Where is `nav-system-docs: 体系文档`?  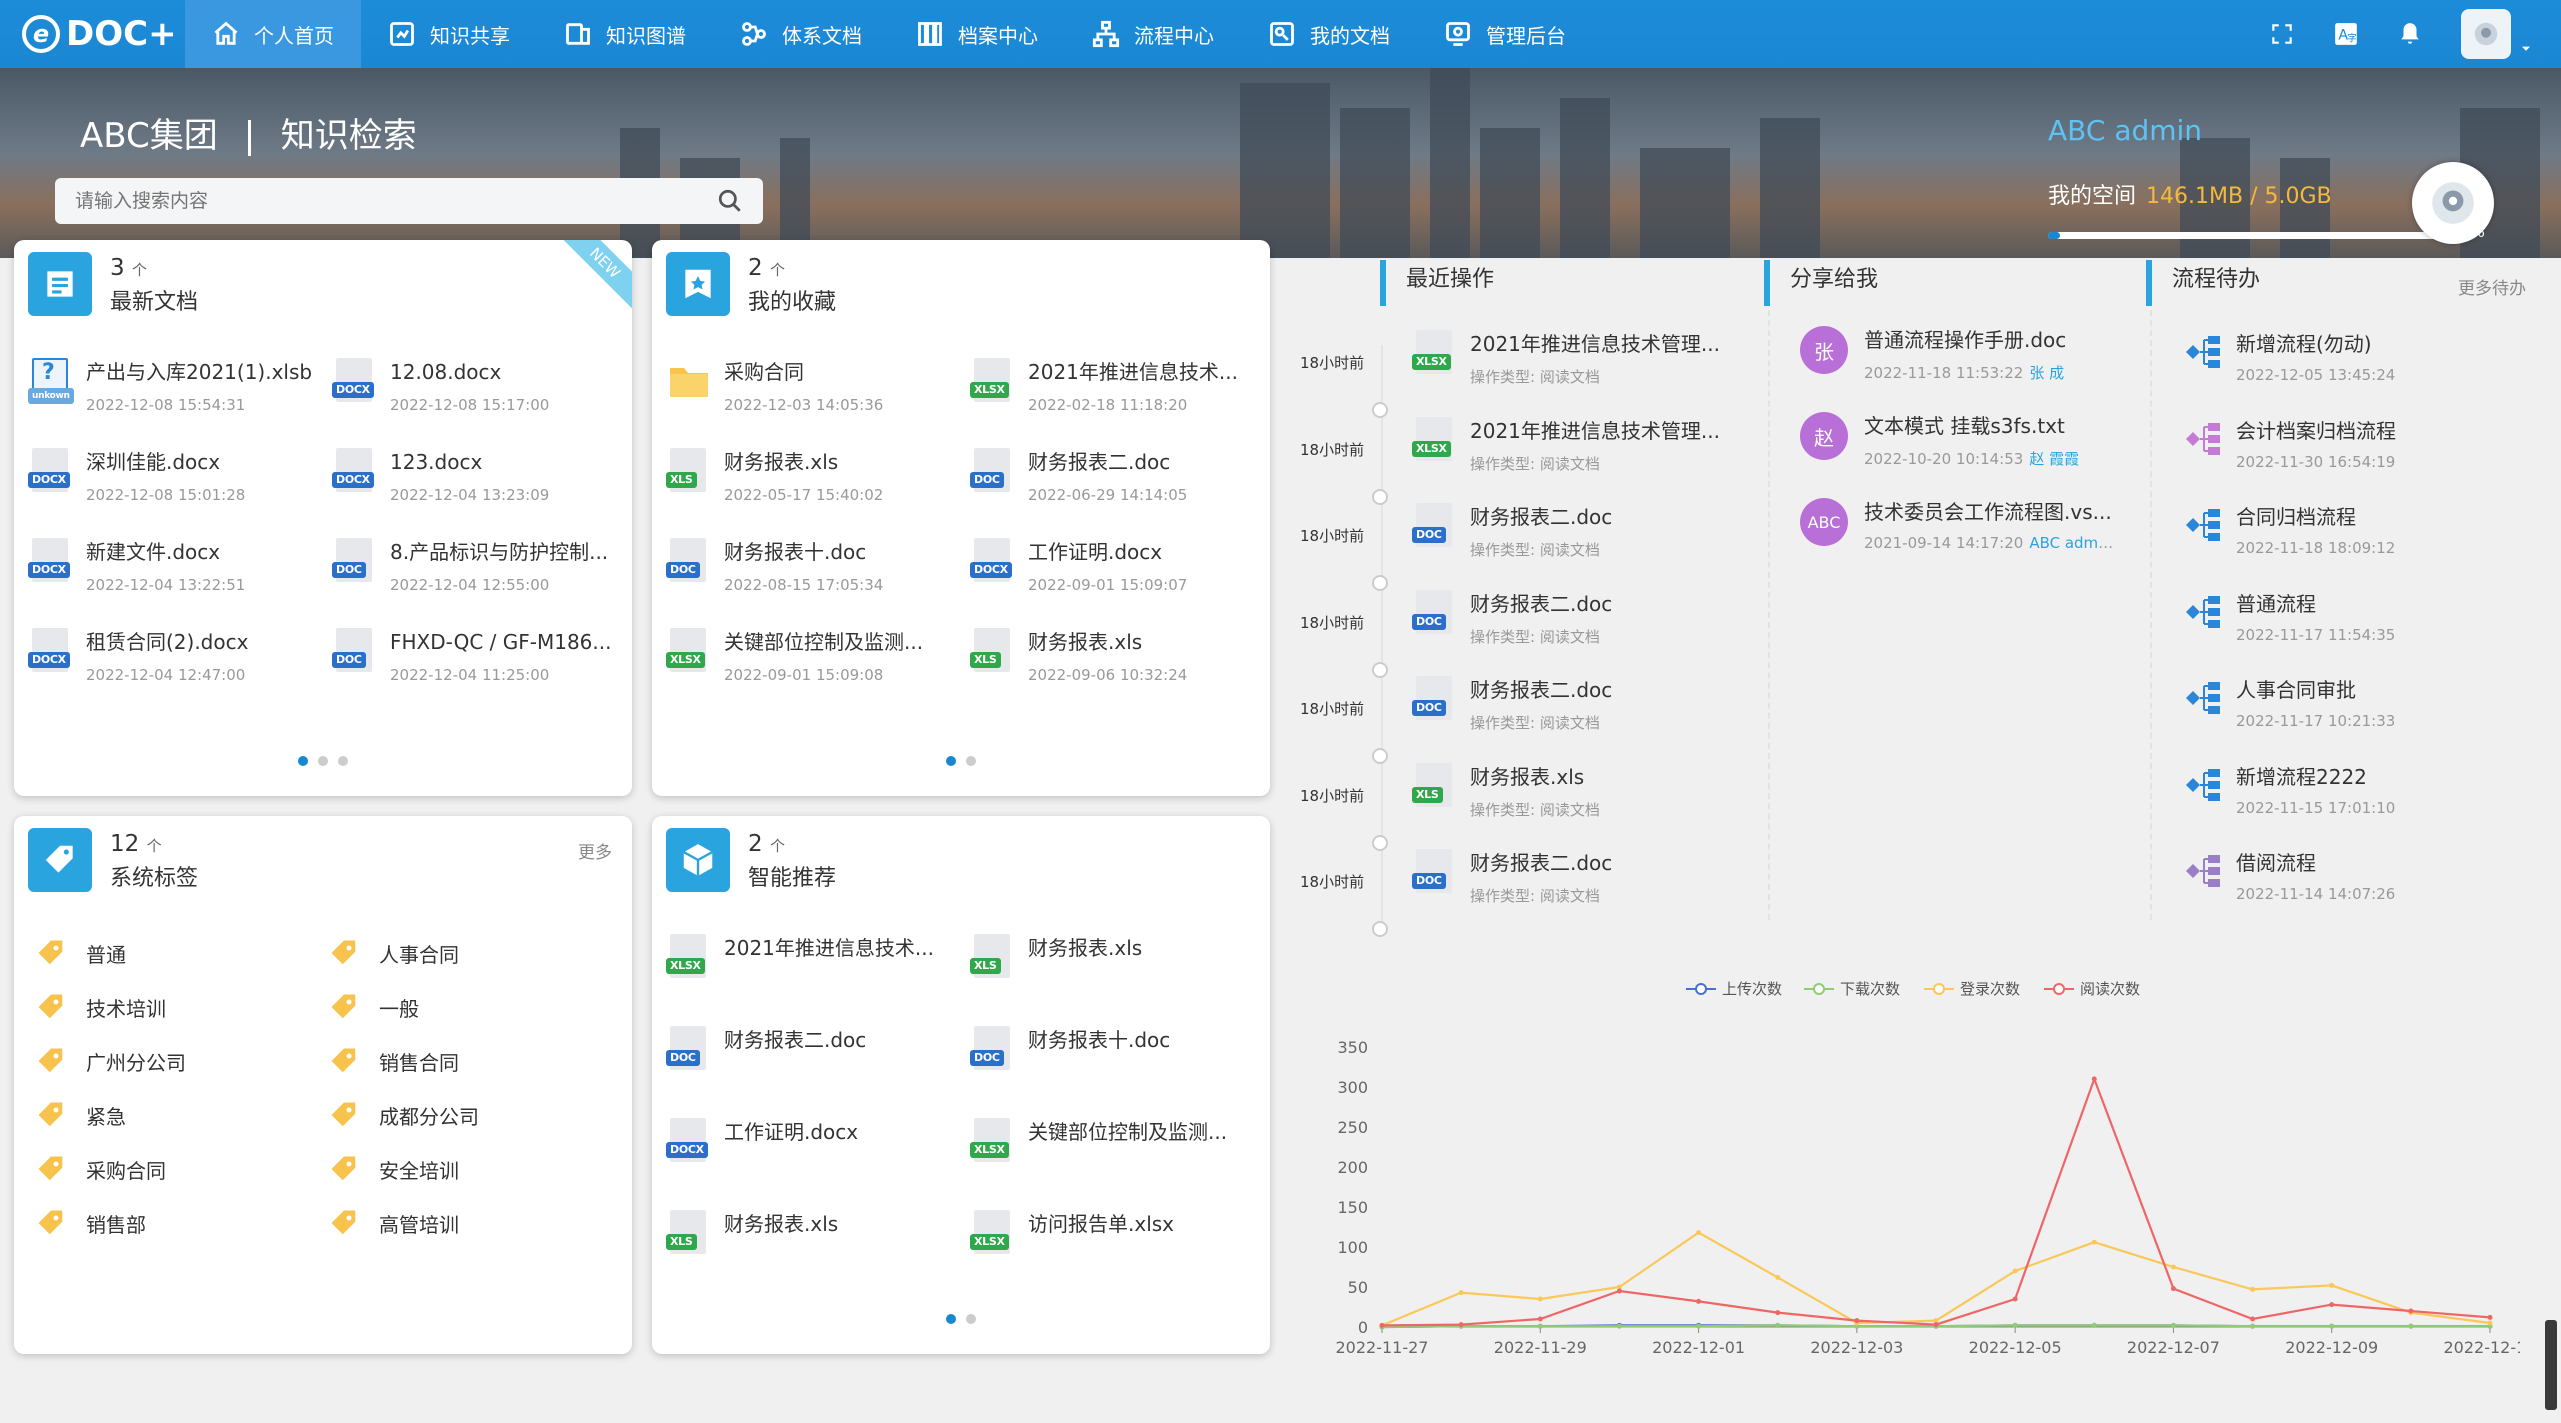 nav-system-docs: 体系文档 is located at coordinates (801, 34).